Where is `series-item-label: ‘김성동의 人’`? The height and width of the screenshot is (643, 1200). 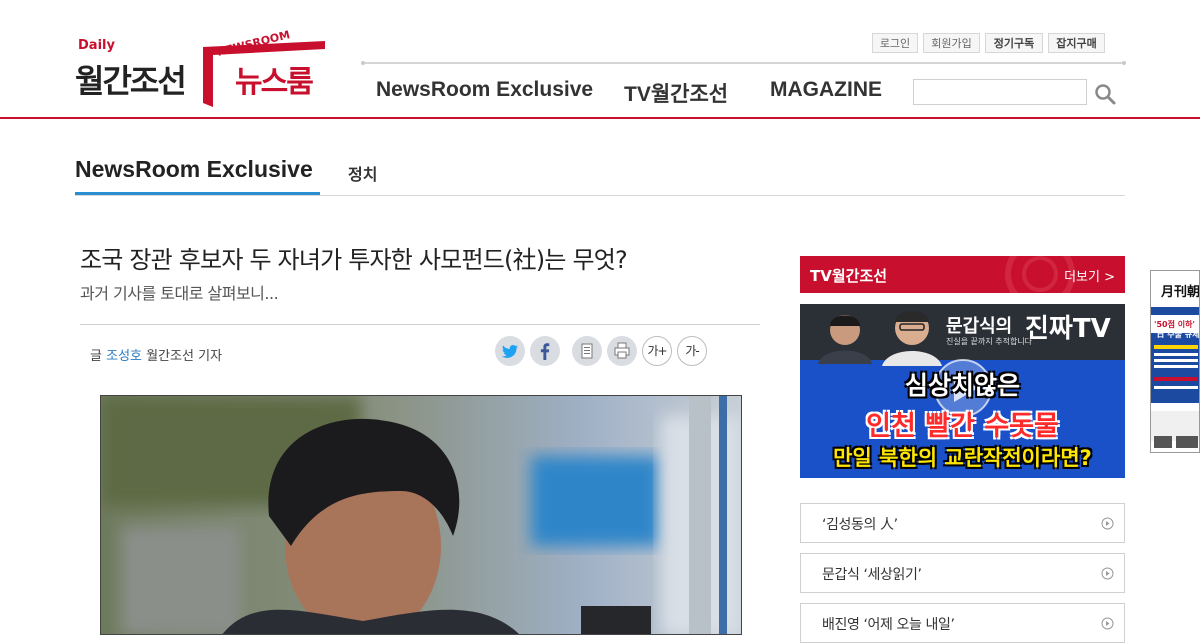 series-item-label: ‘김성동의 人’ is located at coordinates (860, 525).